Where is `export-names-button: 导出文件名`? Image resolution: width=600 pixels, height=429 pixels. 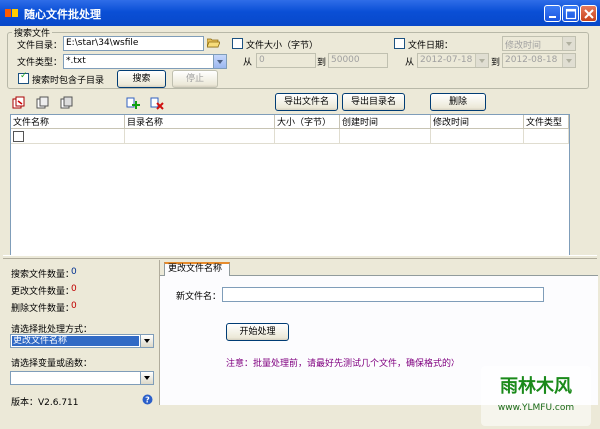
export-names-button: 导出文件名 is located at coordinates (306, 102).